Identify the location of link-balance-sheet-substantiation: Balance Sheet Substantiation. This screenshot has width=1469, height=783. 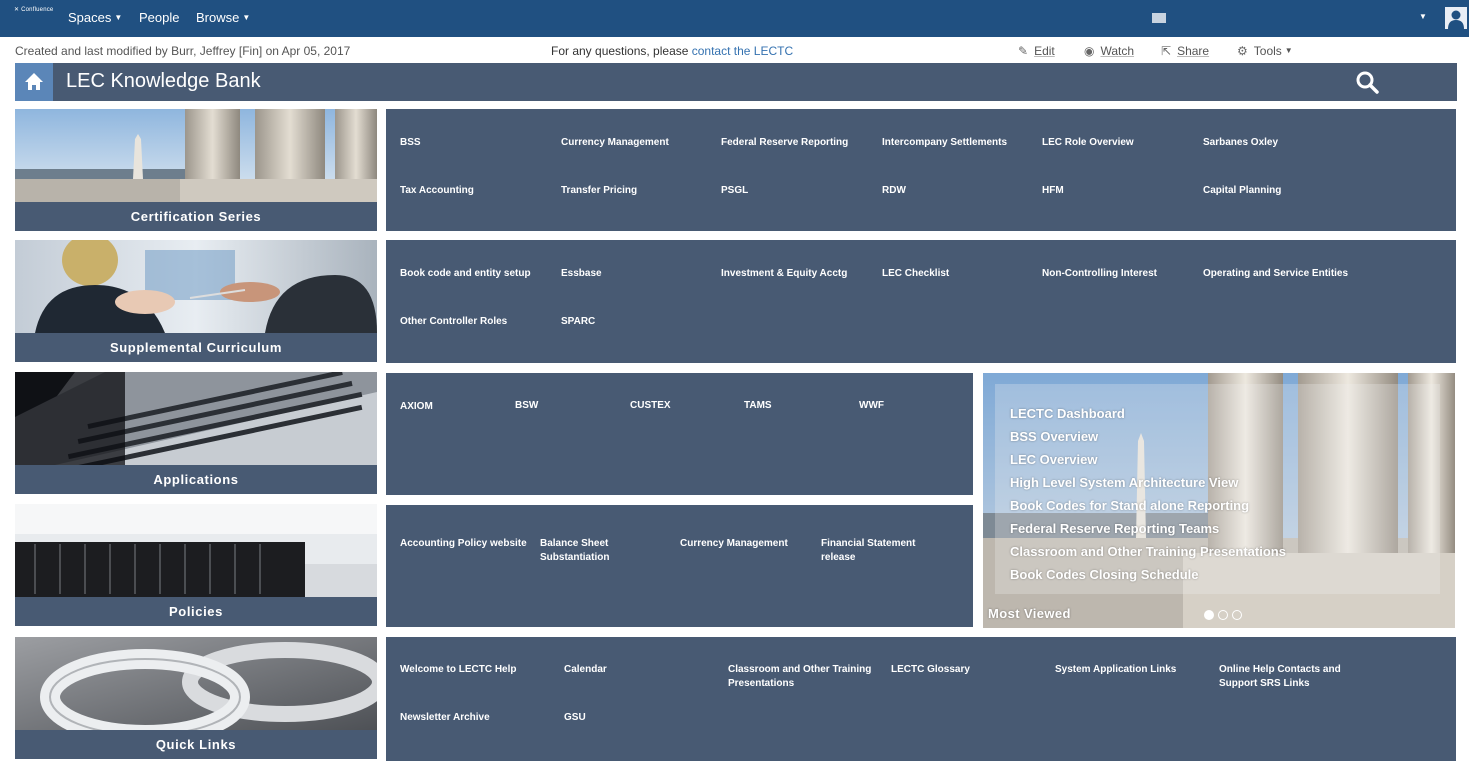
(595, 551).